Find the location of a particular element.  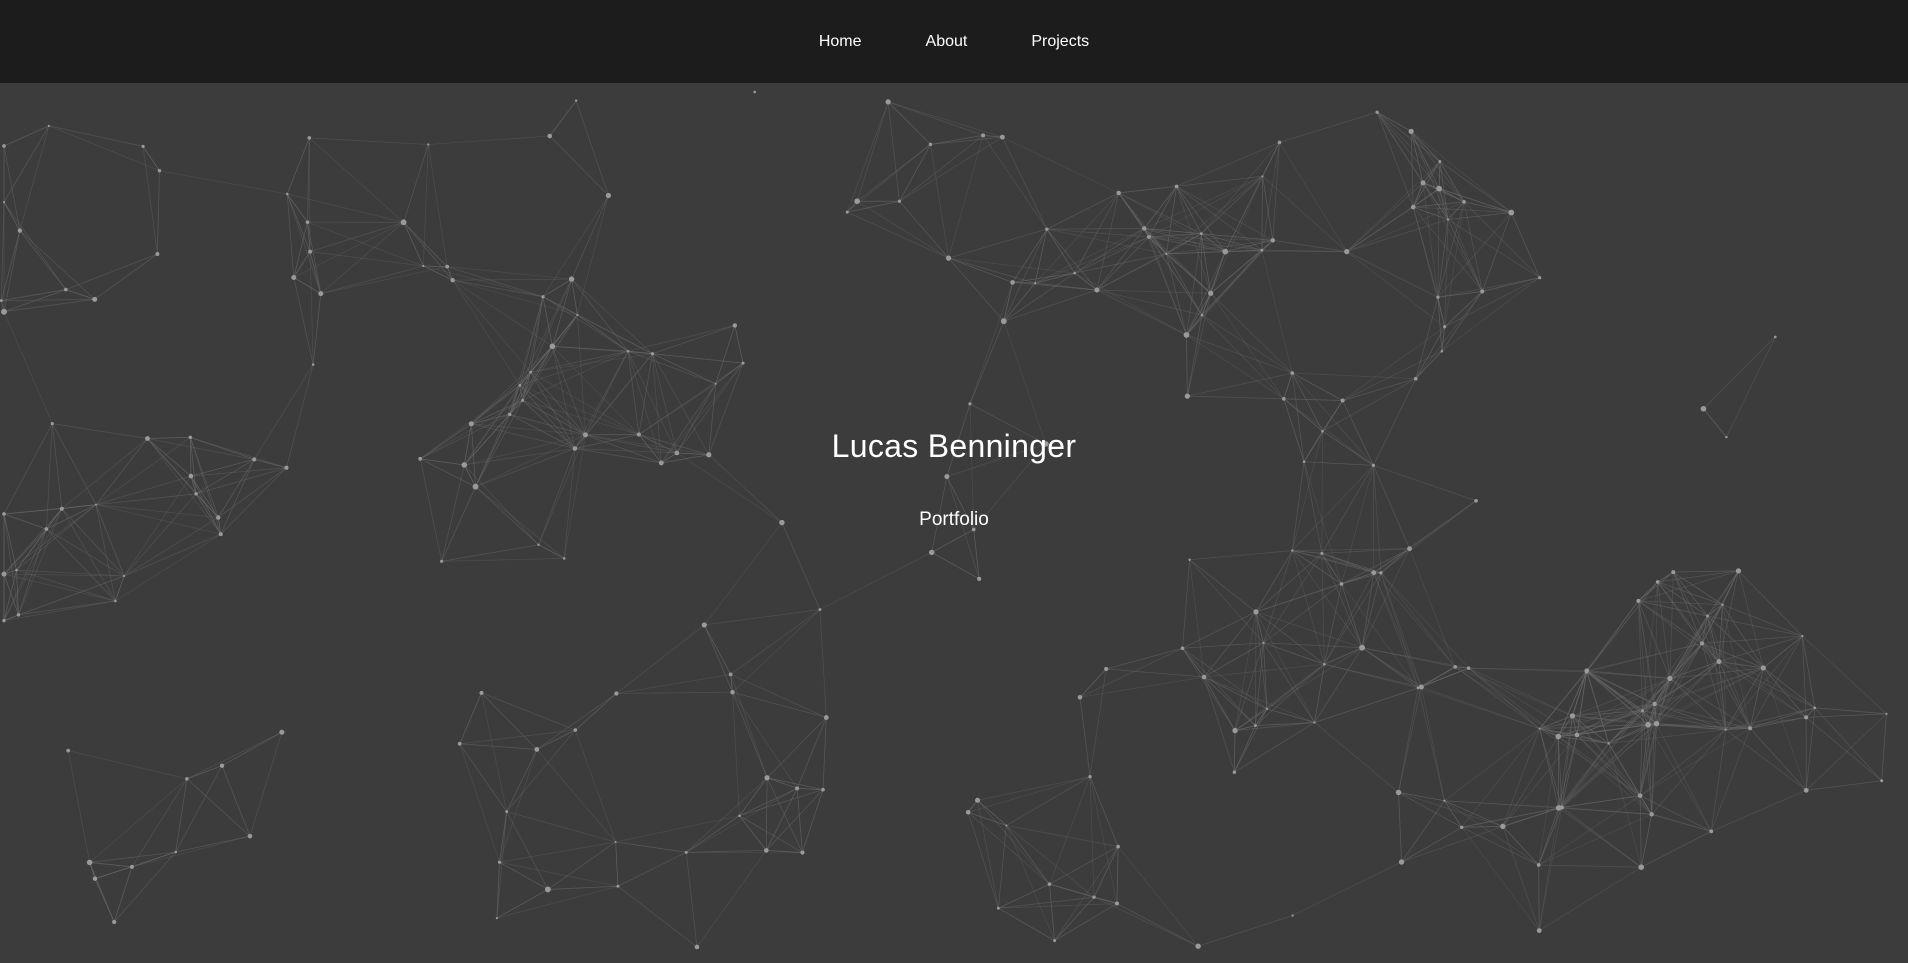

nav-link-about: About is located at coordinates (947, 42).